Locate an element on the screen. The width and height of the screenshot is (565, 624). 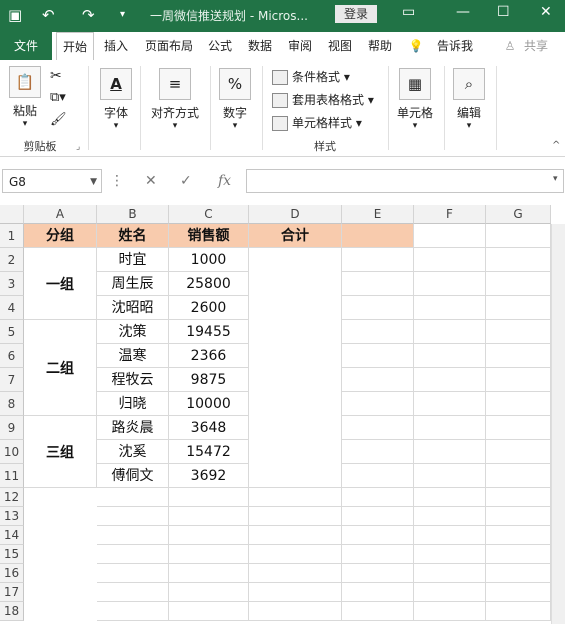
name-cell: 温寒 is located at coordinates (133, 356).